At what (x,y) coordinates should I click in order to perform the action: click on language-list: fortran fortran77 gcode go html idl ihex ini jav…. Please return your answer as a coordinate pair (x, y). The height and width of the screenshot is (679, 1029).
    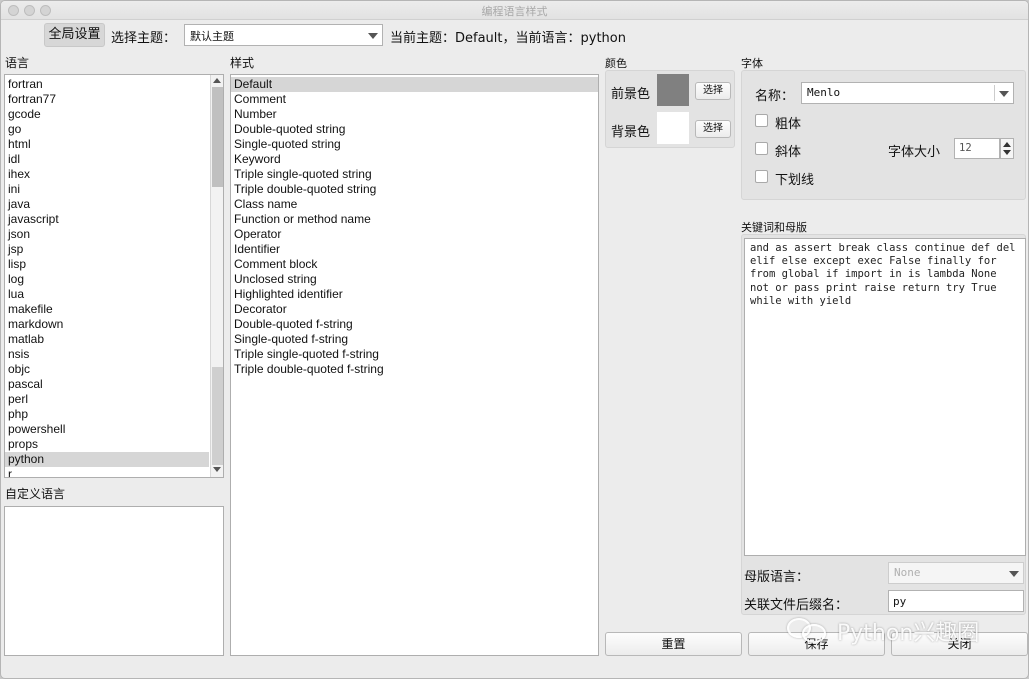
    Looking at the image, I should click on (114, 276).